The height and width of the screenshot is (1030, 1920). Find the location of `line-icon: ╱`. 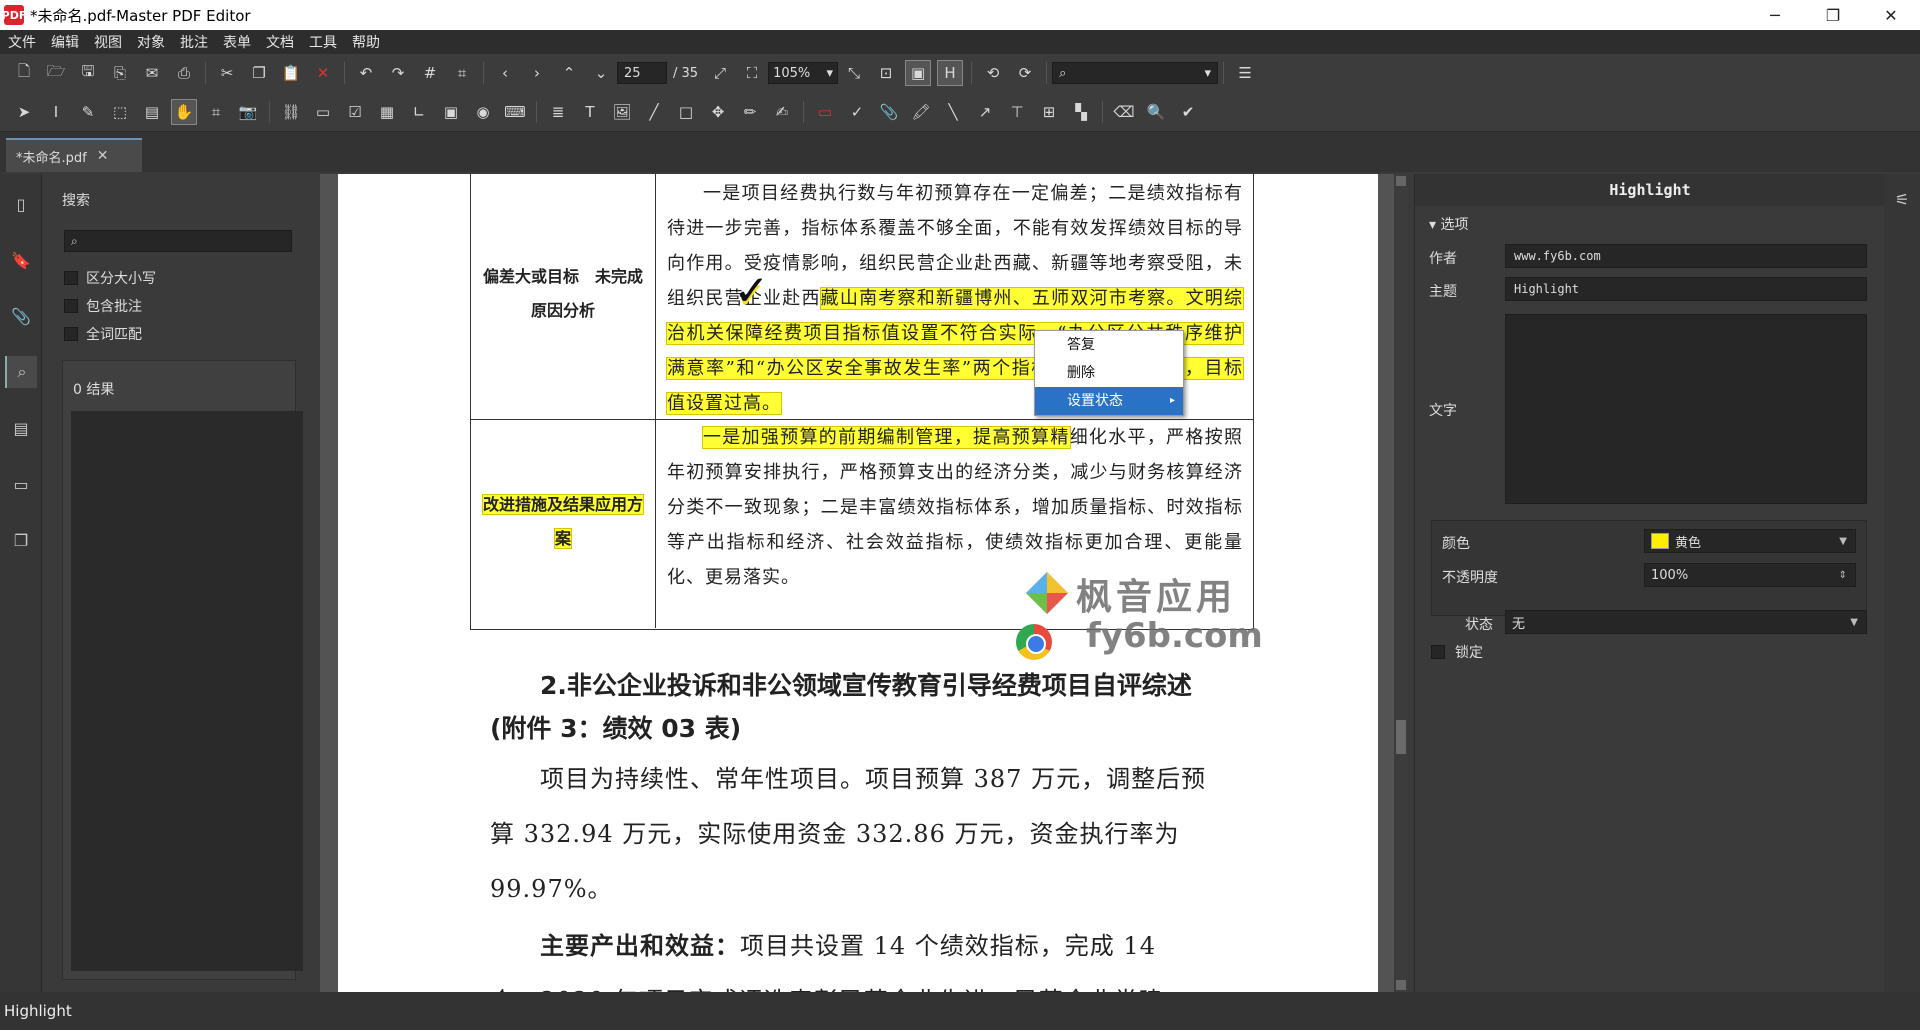

line-icon: ╱ is located at coordinates (654, 112).